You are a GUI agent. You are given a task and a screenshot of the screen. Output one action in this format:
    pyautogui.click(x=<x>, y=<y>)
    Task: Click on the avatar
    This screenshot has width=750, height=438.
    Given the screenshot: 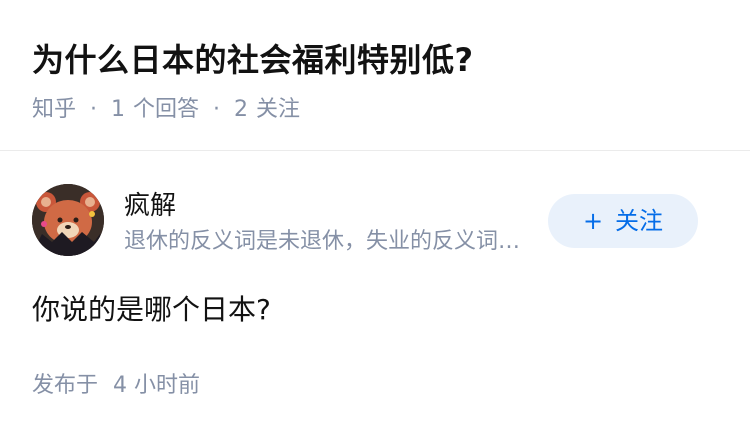 What is the action you would take?
    pyautogui.click(x=68, y=220)
    